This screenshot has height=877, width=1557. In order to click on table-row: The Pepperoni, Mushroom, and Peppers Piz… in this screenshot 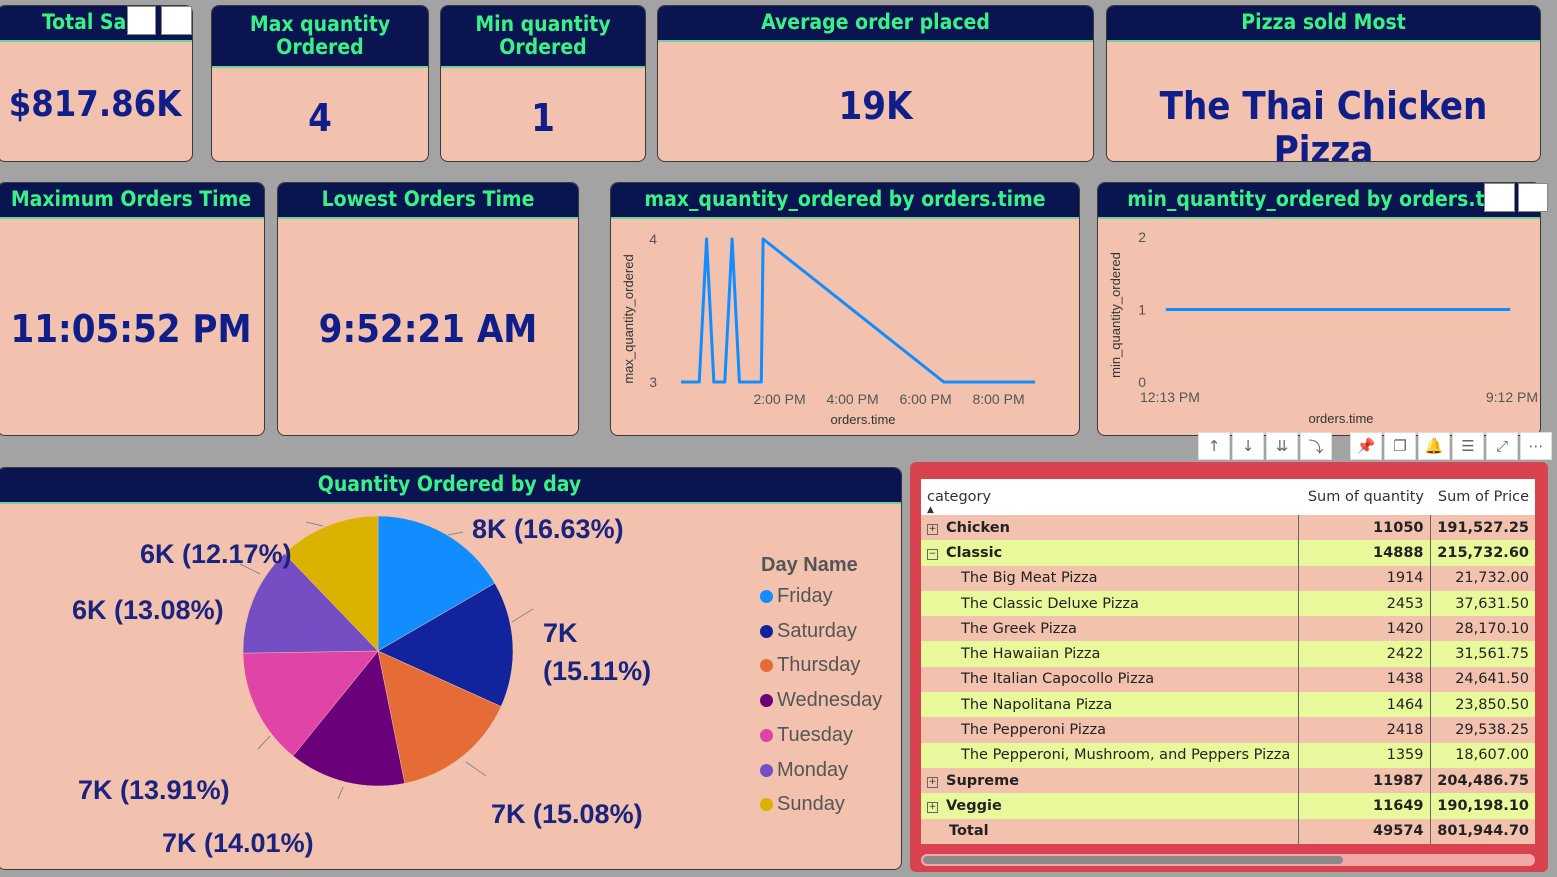, I will do `click(1228, 755)`.